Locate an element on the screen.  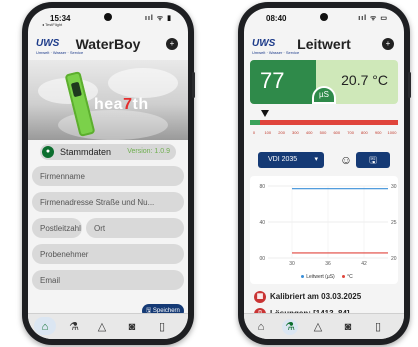
calendar-icon: ▦ is located at coordinates (260, 297).